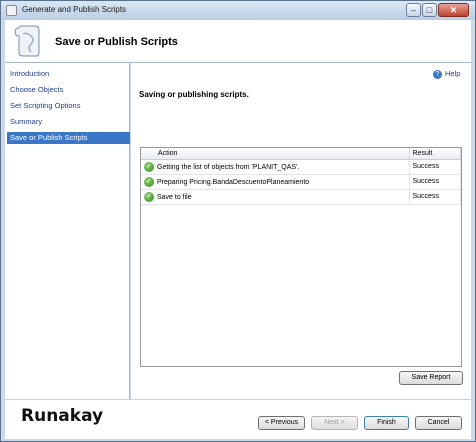 The height and width of the screenshot is (442, 476). I want to click on close-icon: ✕, so click(453, 10).